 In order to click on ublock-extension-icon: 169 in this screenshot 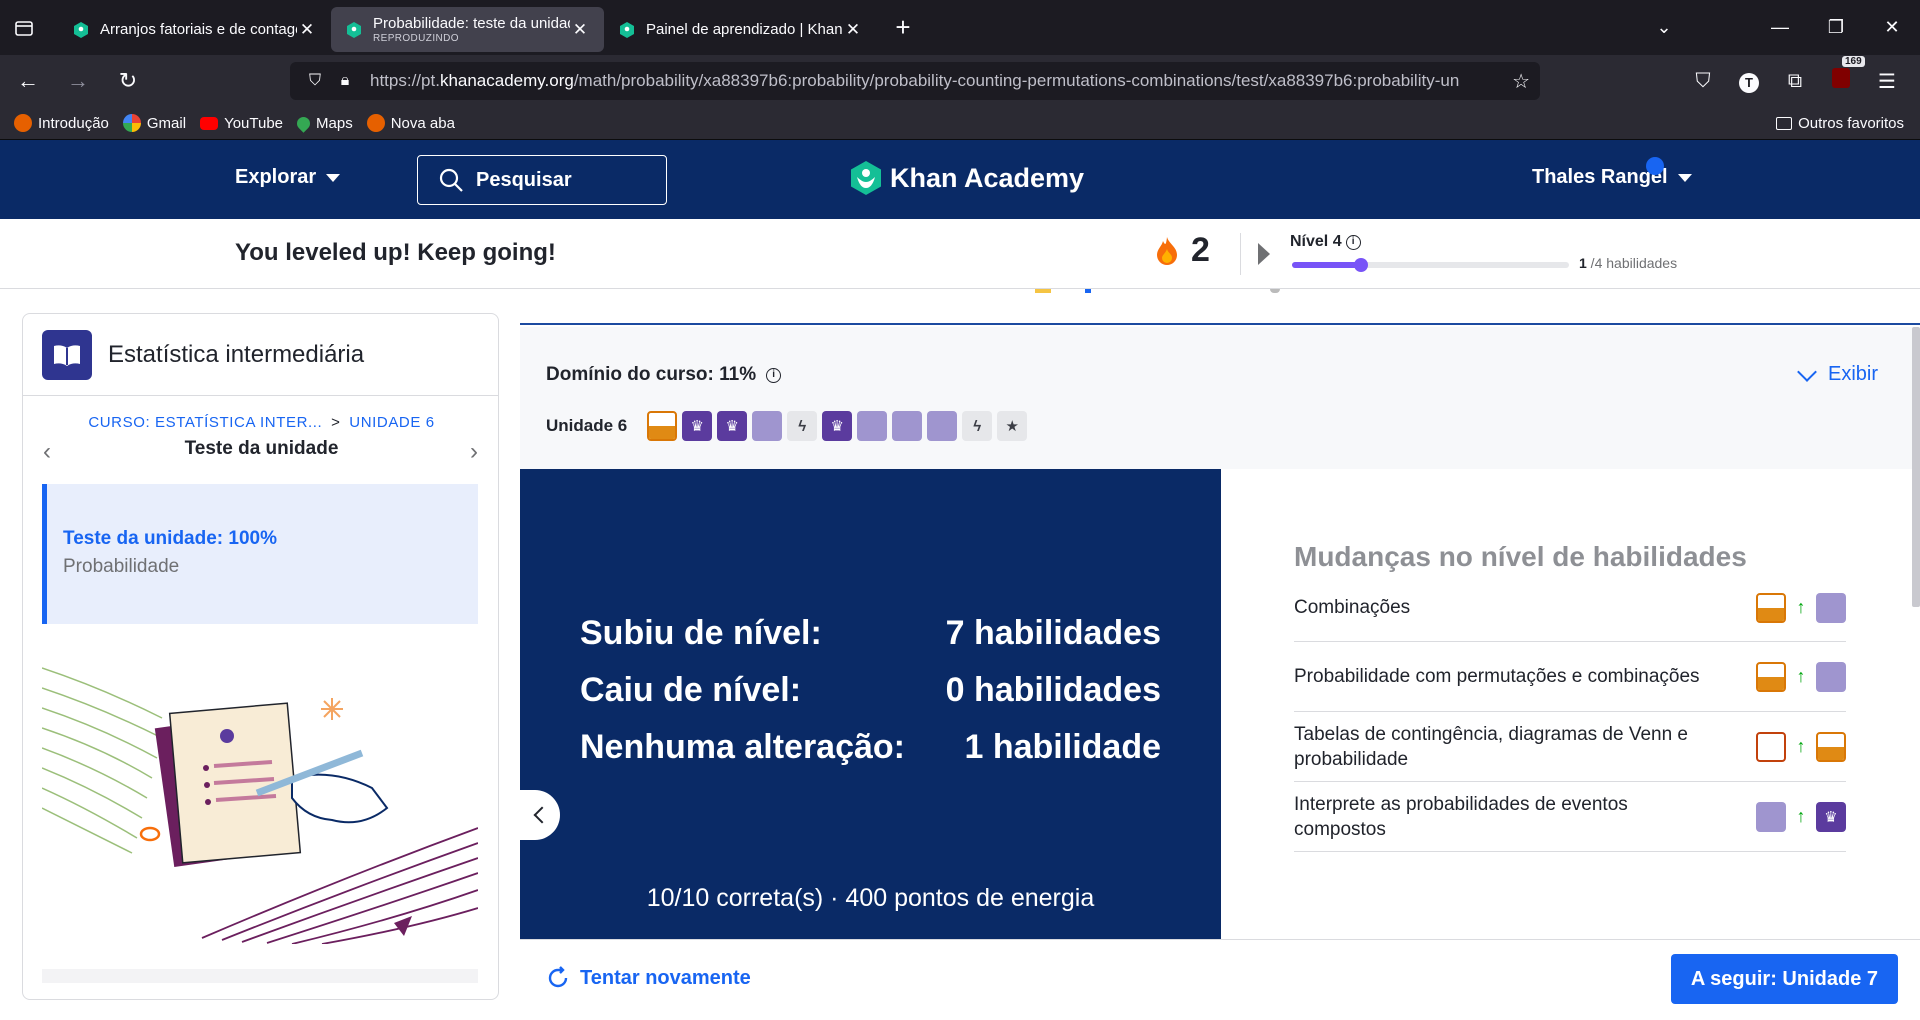, I will do `click(1841, 75)`.